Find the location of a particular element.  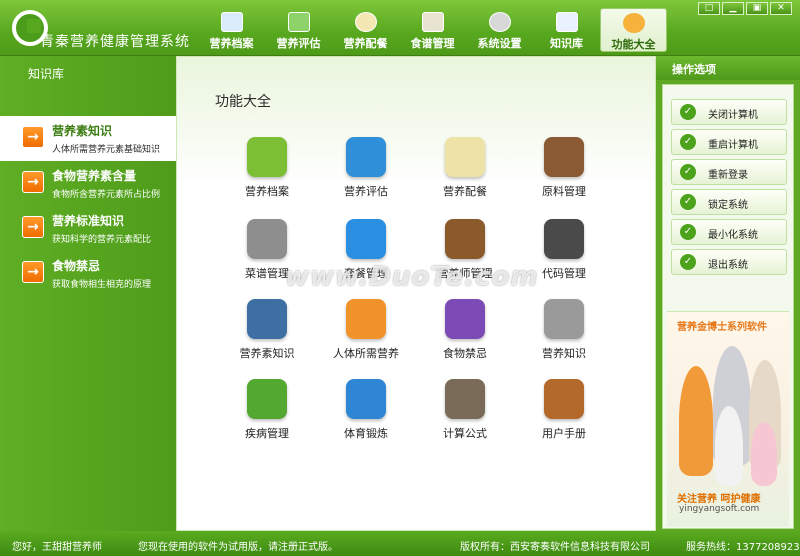

nav-item-meal-planning: 营养配餐 is located at coordinates (365, 30).